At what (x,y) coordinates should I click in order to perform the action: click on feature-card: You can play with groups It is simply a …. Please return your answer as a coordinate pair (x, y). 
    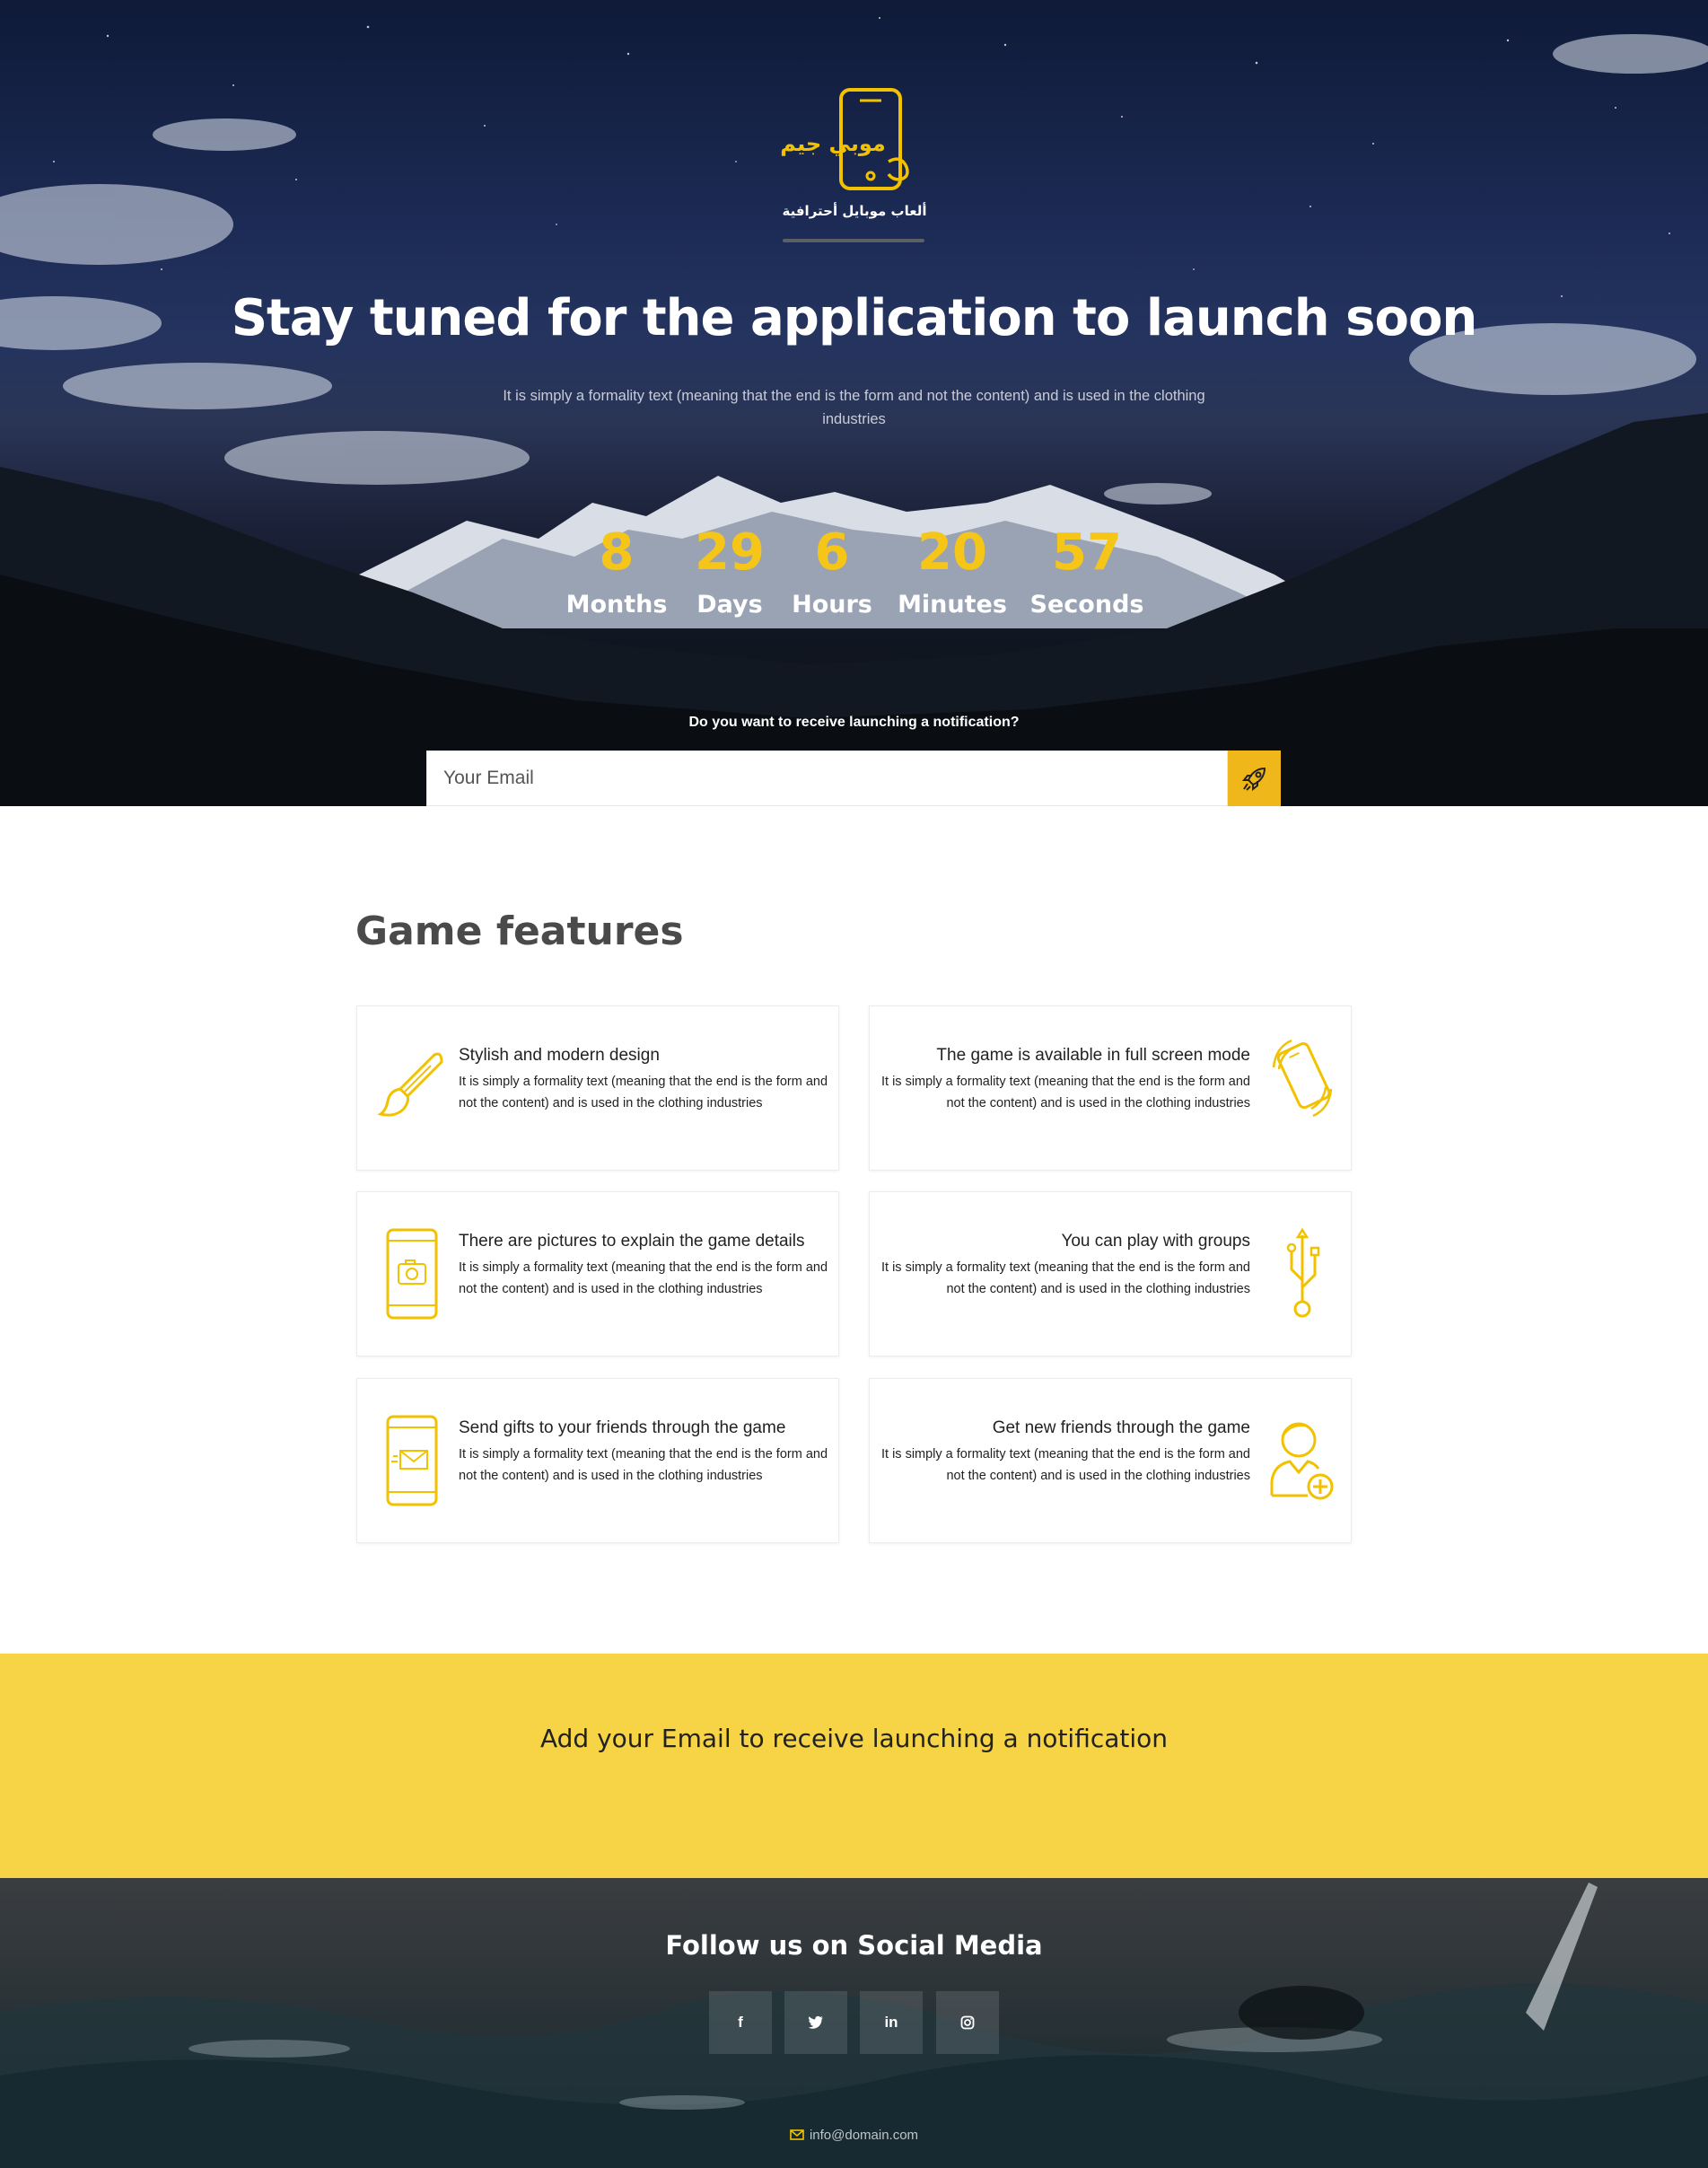
    Looking at the image, I should click on (1110, 1273).